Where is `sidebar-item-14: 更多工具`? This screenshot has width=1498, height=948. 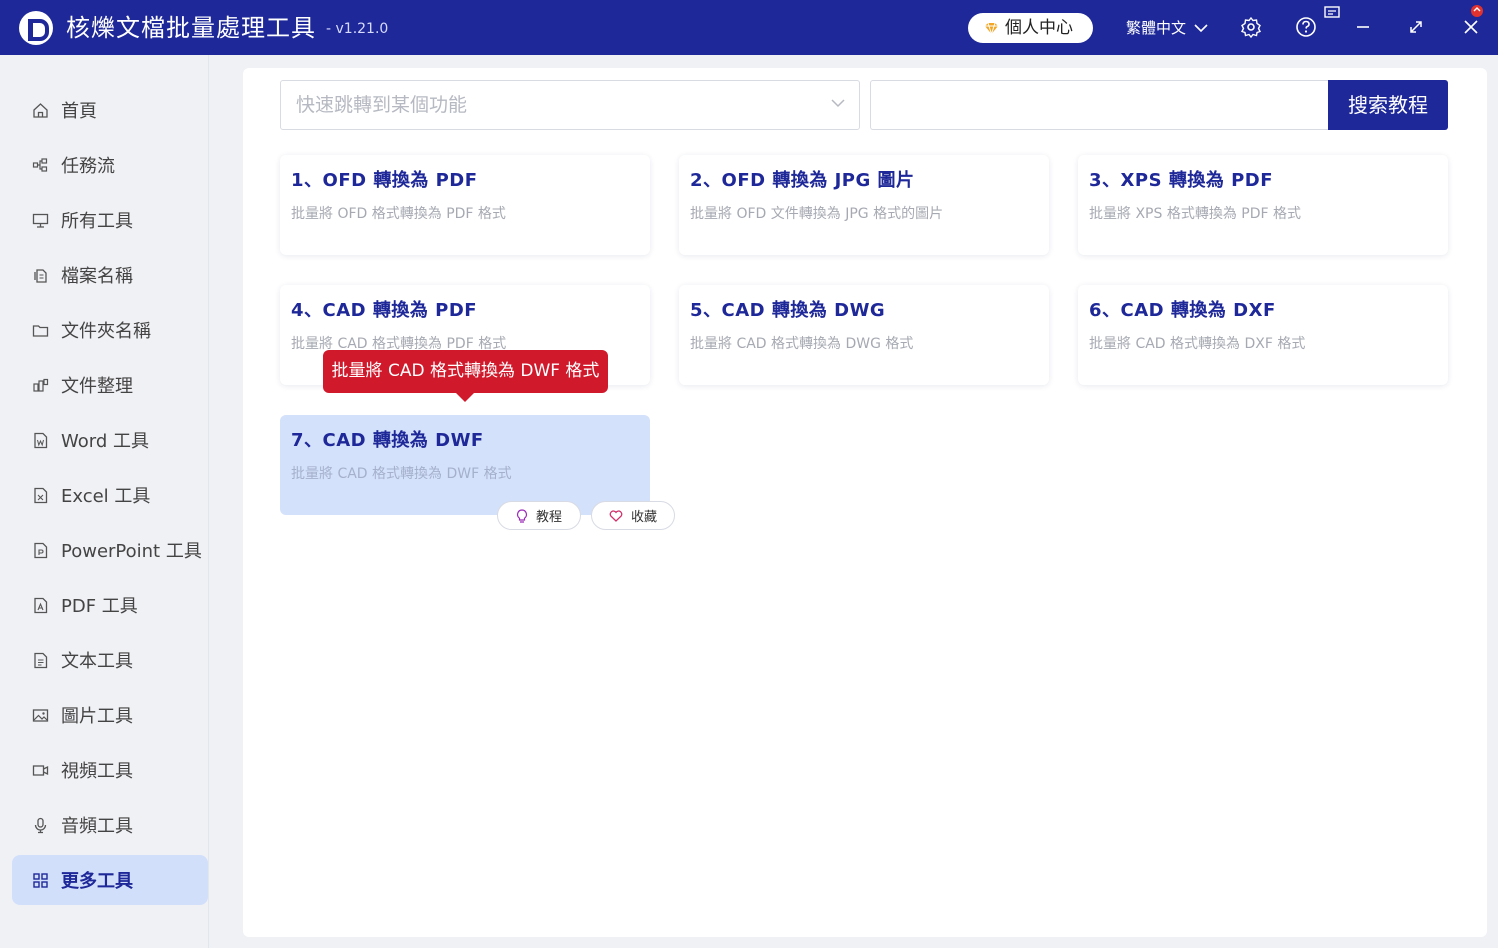
sidebar-item-14: 更多工具 is located at coordinates (110, 880).